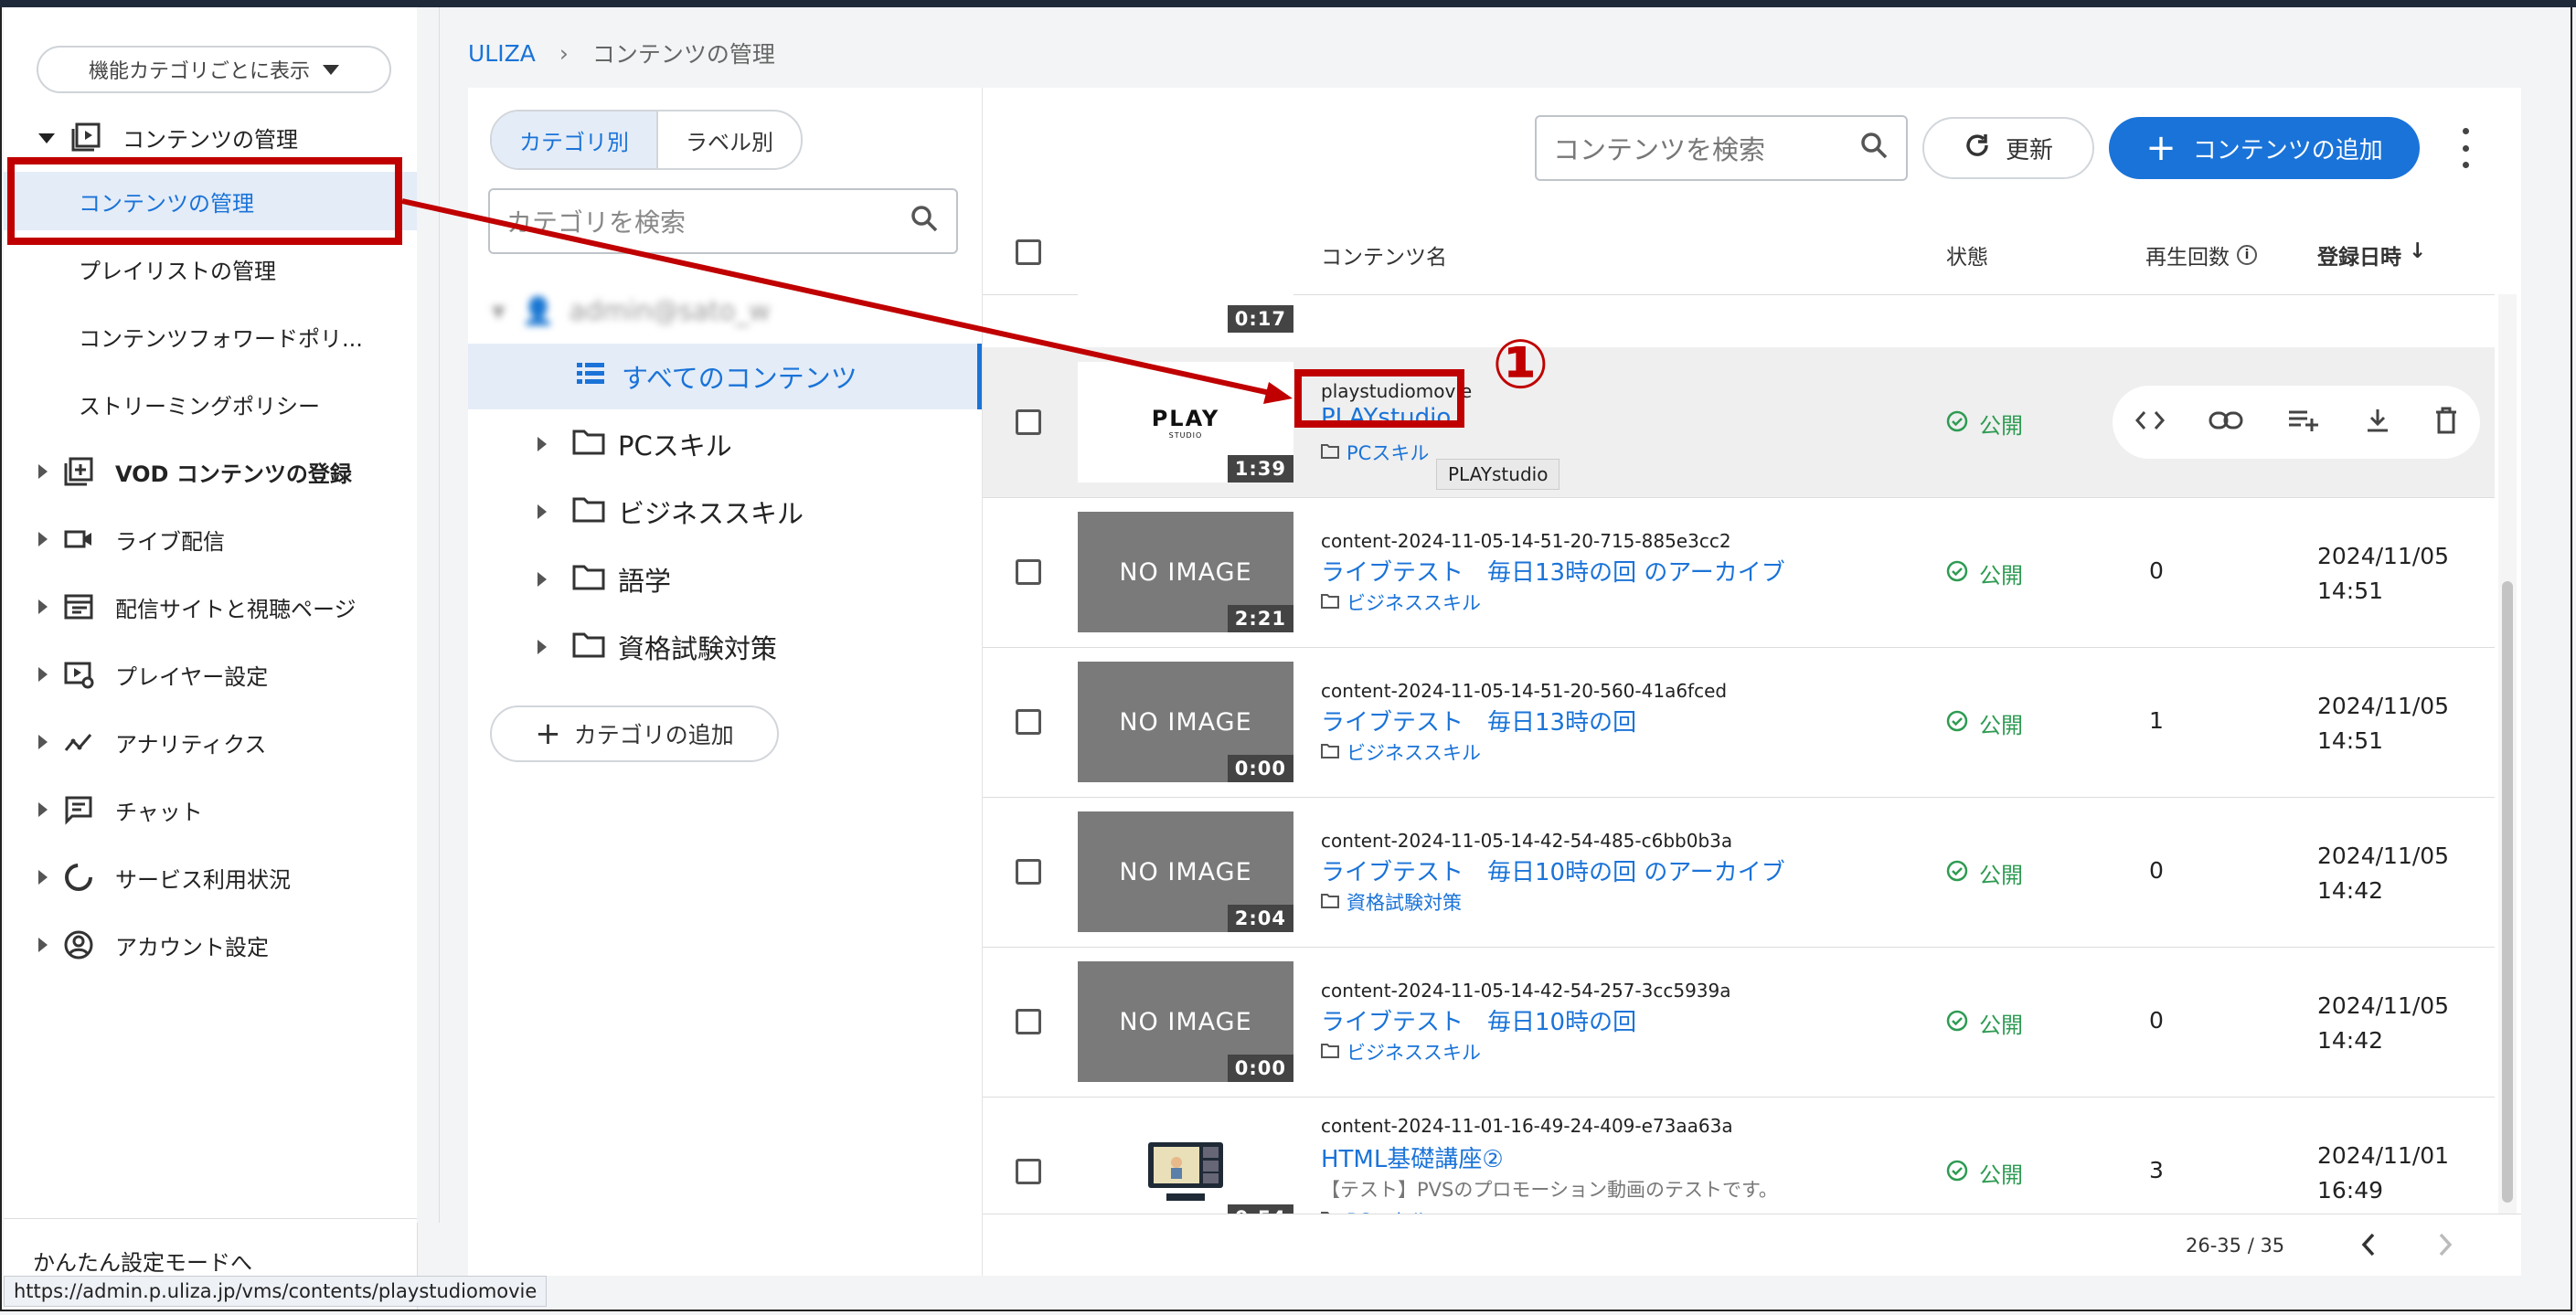 The image size is (2576, 1315). What do you see at coordinates (204, 201) in the screenshot?
I see `annotation-box-sidebar` at bounding box center [204, 201].